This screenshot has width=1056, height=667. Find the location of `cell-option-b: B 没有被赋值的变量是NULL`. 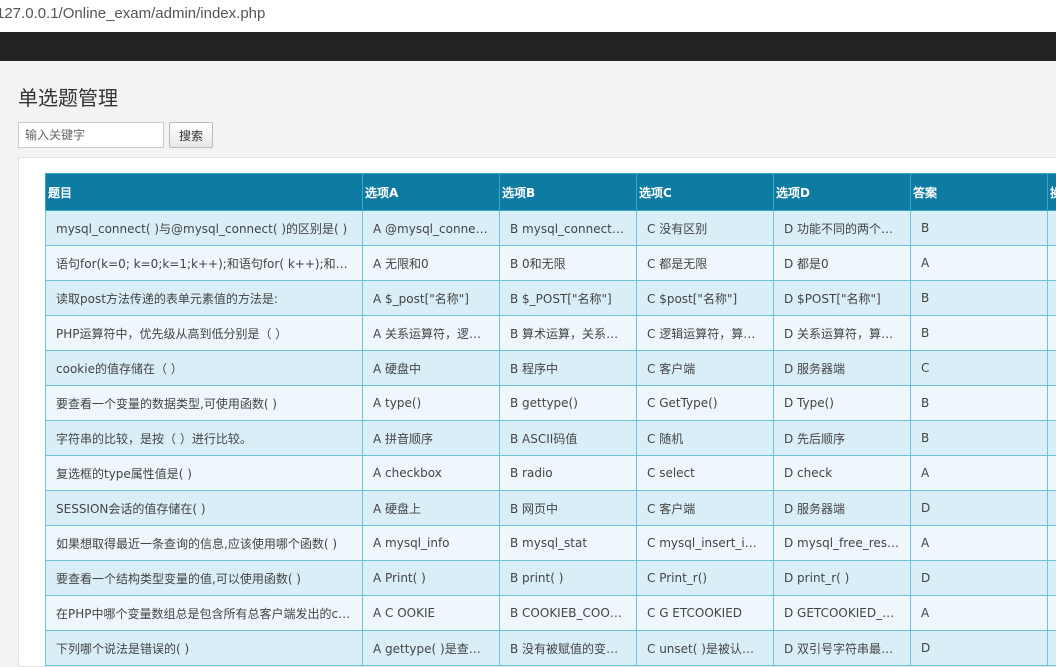

cell-option-b: B 没有被赋值的变量是NULL is located at coordinates (568, 648).